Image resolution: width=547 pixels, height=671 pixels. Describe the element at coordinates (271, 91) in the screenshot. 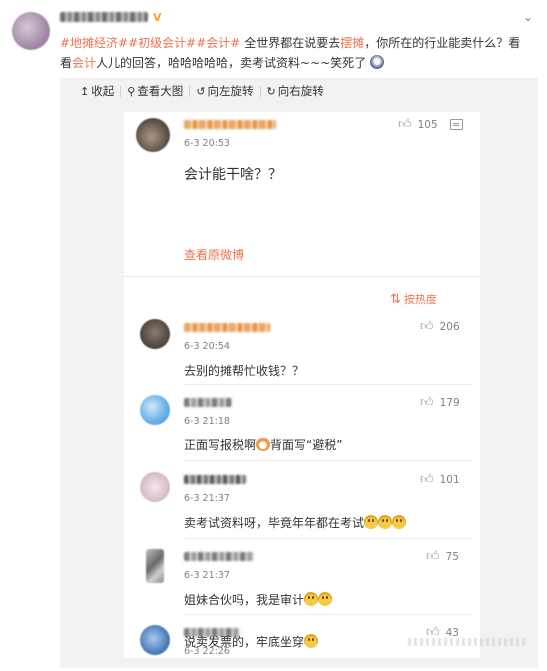

I see `rotate-right-icon: ↻` at that location.